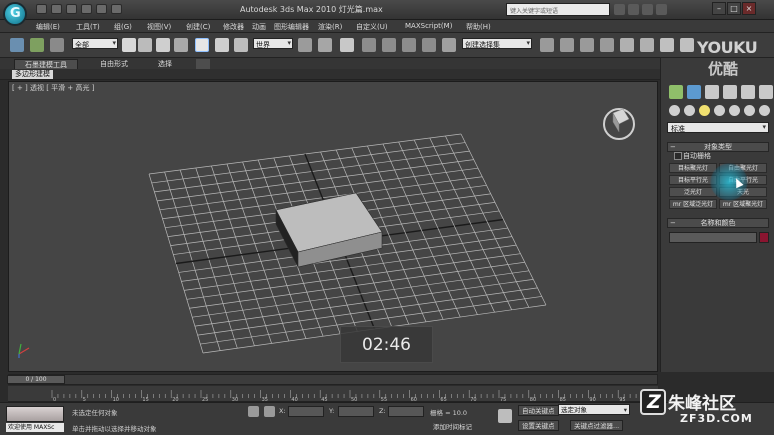 The width and height of the screenshot is (774, 435). What do you see at coordinates (273, 43) in the screenshot?
I see `reference-coord-dropdown: 世界` at bounding box center [273, 43].